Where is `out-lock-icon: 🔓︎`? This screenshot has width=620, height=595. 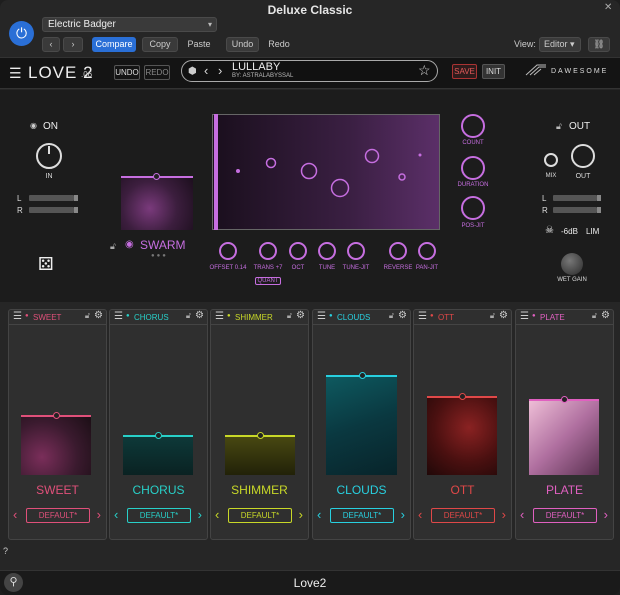 out-lock-icon: 🔓︎ is located at coordinates (559, 126).